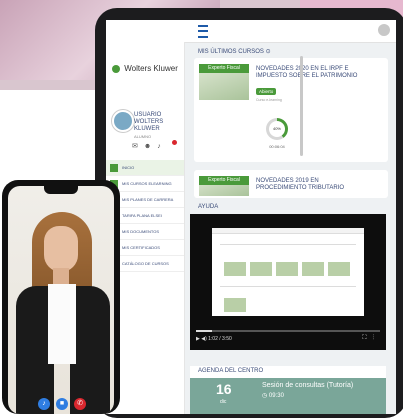  What do you see at coordinates (204, 331) in the screenshot?
I see `video-progress` at bounding box center [204, 331].